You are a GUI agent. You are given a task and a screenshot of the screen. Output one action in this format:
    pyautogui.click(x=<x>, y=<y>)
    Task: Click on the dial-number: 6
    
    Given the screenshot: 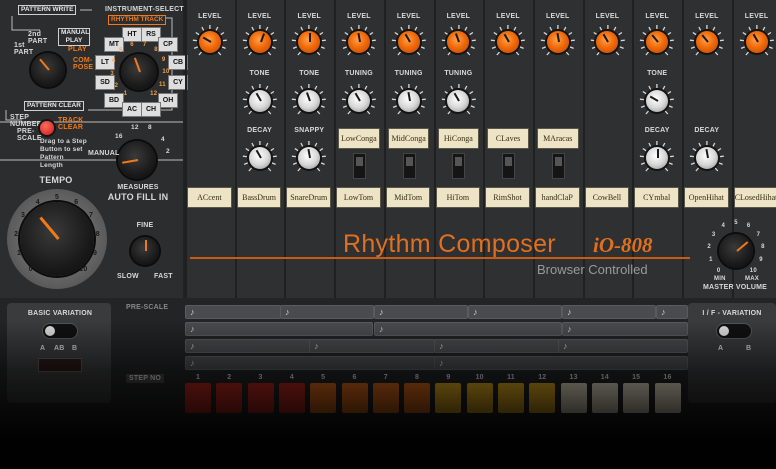 What is the action you would take?
    pyautogui.click(x=132, y=44)
    